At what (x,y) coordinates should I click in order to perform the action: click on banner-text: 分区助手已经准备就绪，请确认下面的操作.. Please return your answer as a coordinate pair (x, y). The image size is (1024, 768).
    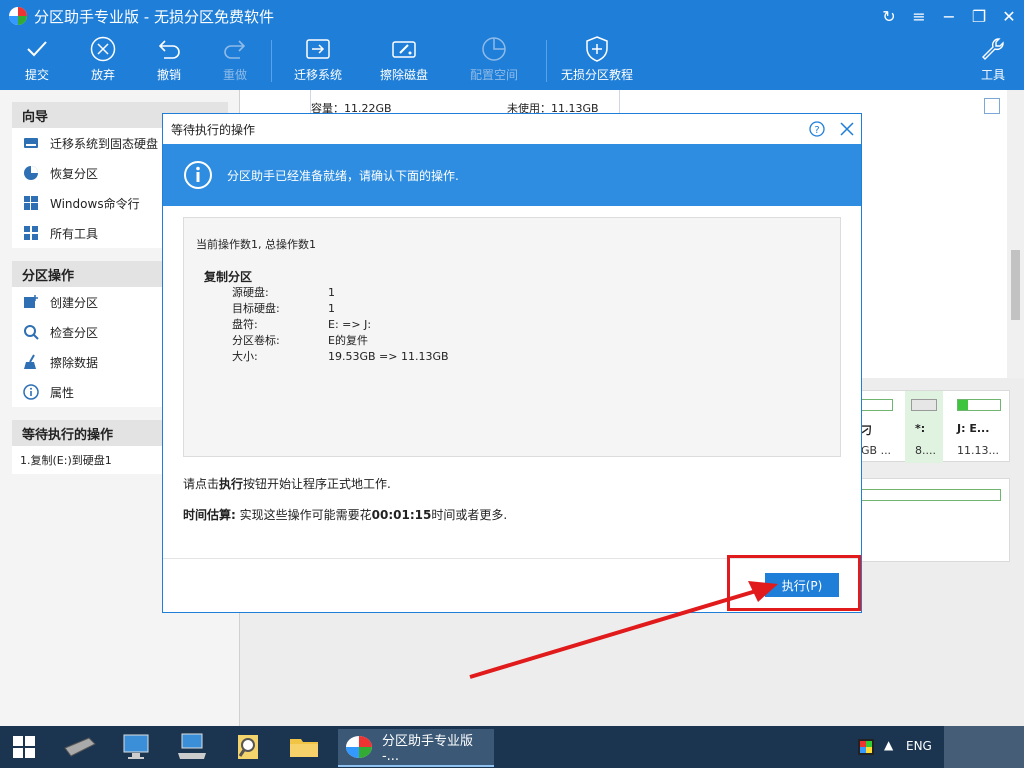
    Looking at the image, I should click on (343, 175).